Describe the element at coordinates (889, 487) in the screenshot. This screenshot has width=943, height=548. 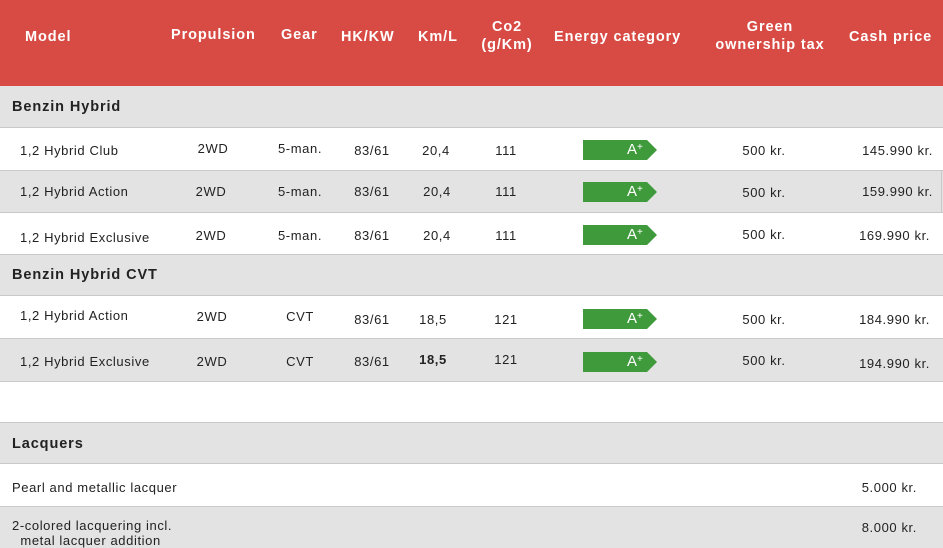
I see `lacquer-price: 5.000 kr.` at that location.